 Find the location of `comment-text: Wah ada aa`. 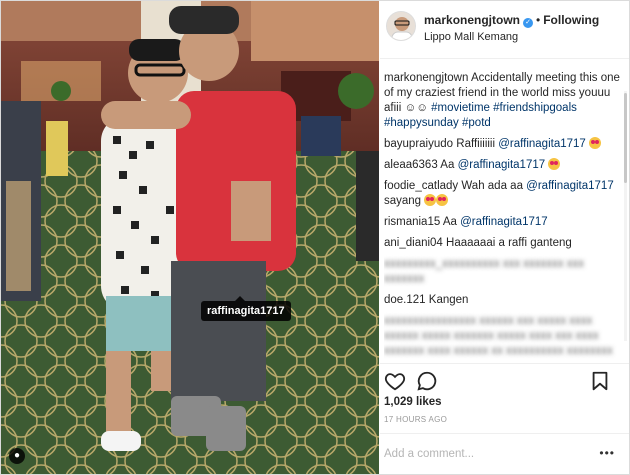

comment-text: Wah ada aa is located at coordinates (492, 186).